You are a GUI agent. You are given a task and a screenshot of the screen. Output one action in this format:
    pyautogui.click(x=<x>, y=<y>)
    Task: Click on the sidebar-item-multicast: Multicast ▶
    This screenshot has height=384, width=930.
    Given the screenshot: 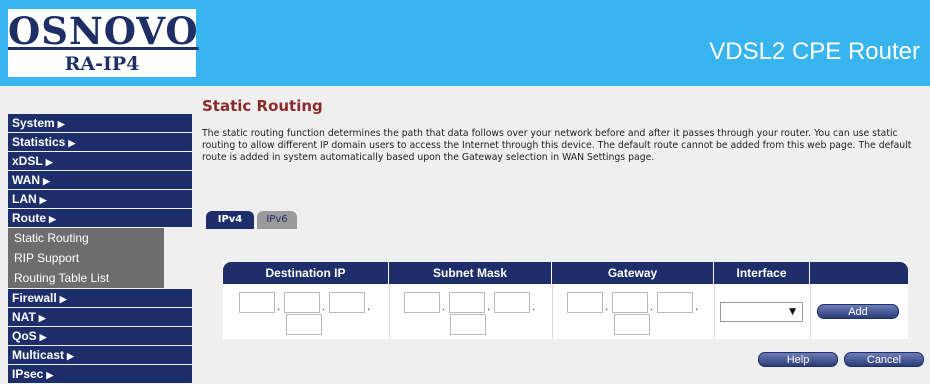 What is the action you would take?
    pyautogui.click(x=100, y=355)
    